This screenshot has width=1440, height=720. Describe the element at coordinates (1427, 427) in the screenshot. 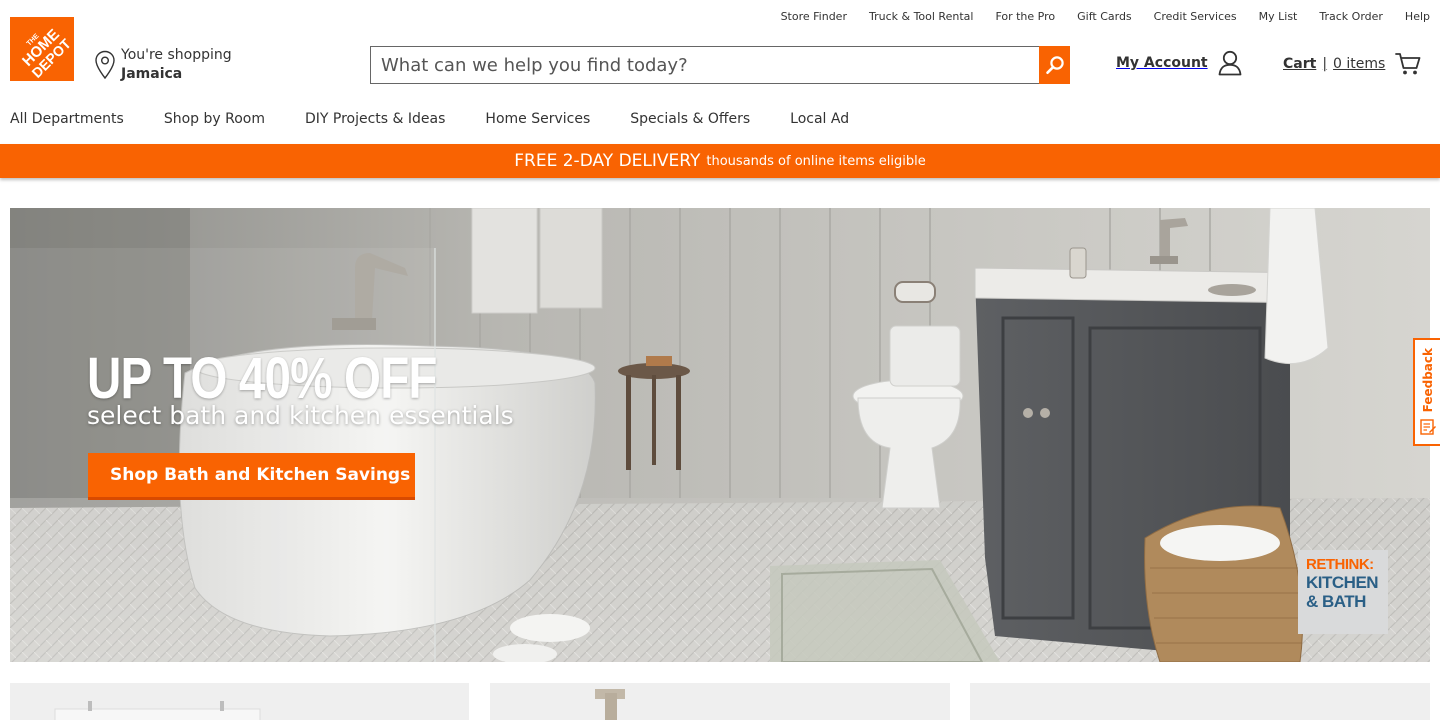

I see `feedback-icon` at that location.